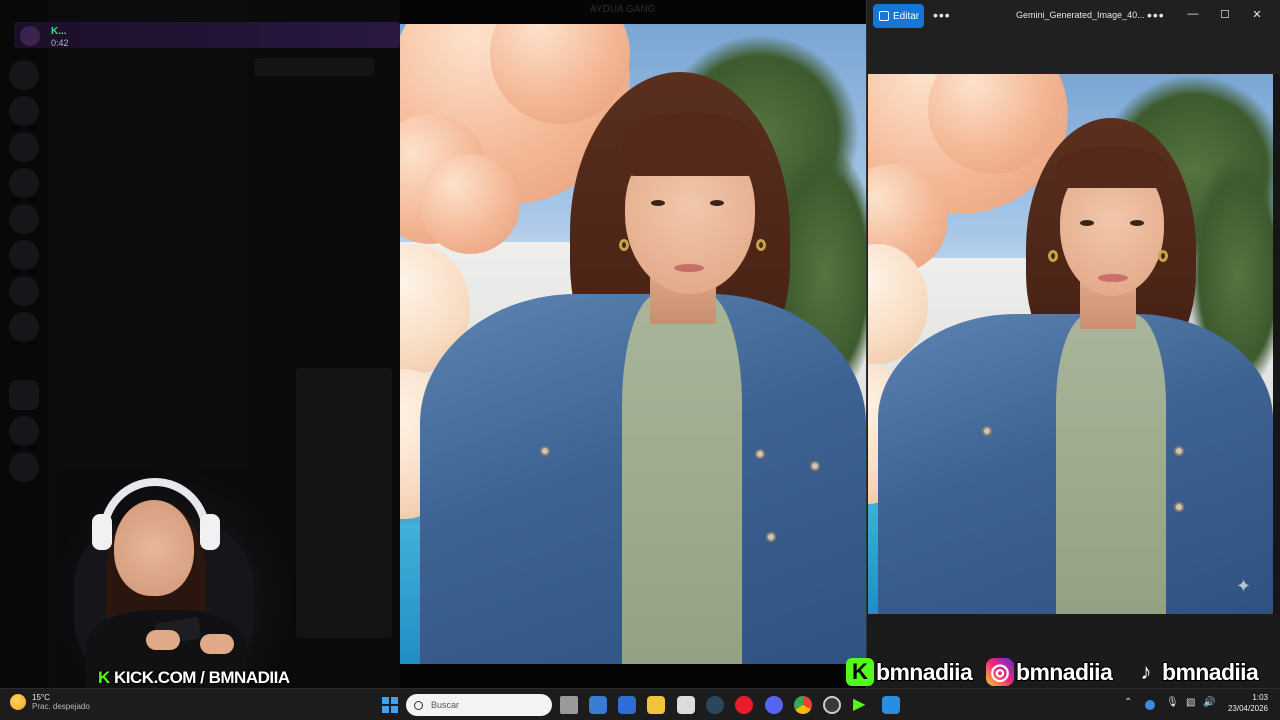  I want to click on folder-icon, so click(686, 705).